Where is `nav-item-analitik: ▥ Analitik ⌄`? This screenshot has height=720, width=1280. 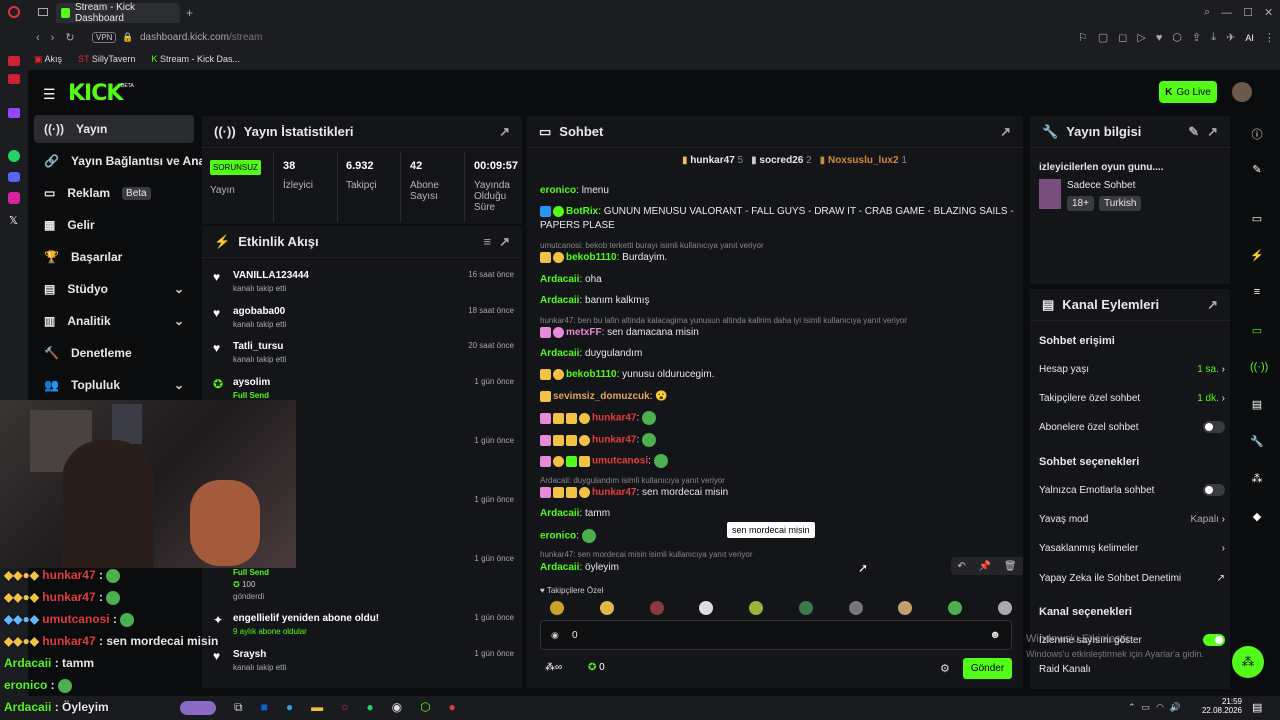 nav-item-analitik: ▥ Analitik ⌄ is located at coordinates (114, 321).